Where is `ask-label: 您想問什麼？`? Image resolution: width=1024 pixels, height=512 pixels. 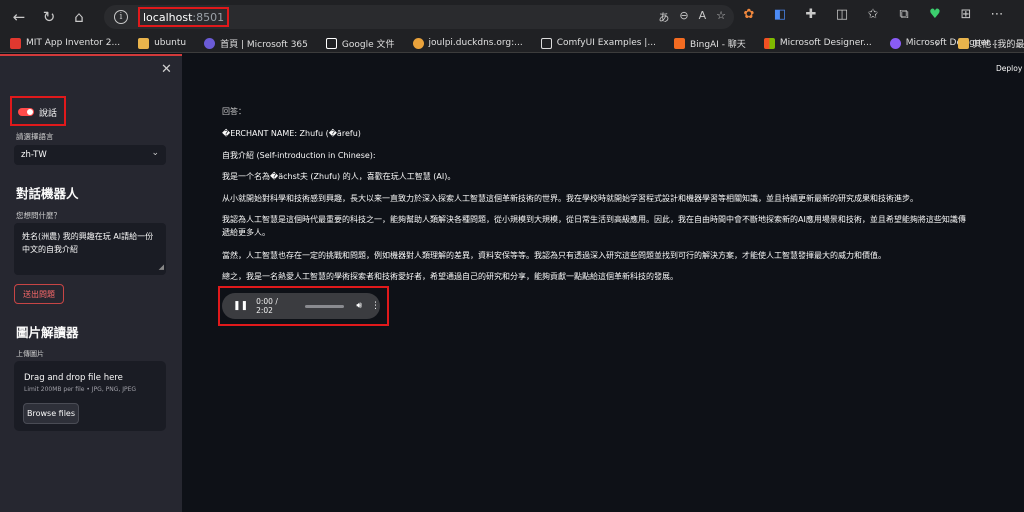 ask-label: 您想問什麼？ is located at coordinates (38, 215).